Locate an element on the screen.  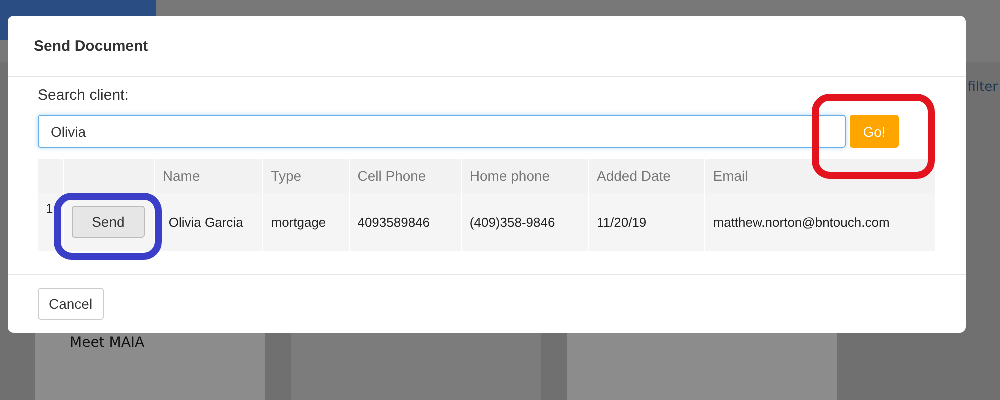
column-header: Type is located at coordinates (306, 176).